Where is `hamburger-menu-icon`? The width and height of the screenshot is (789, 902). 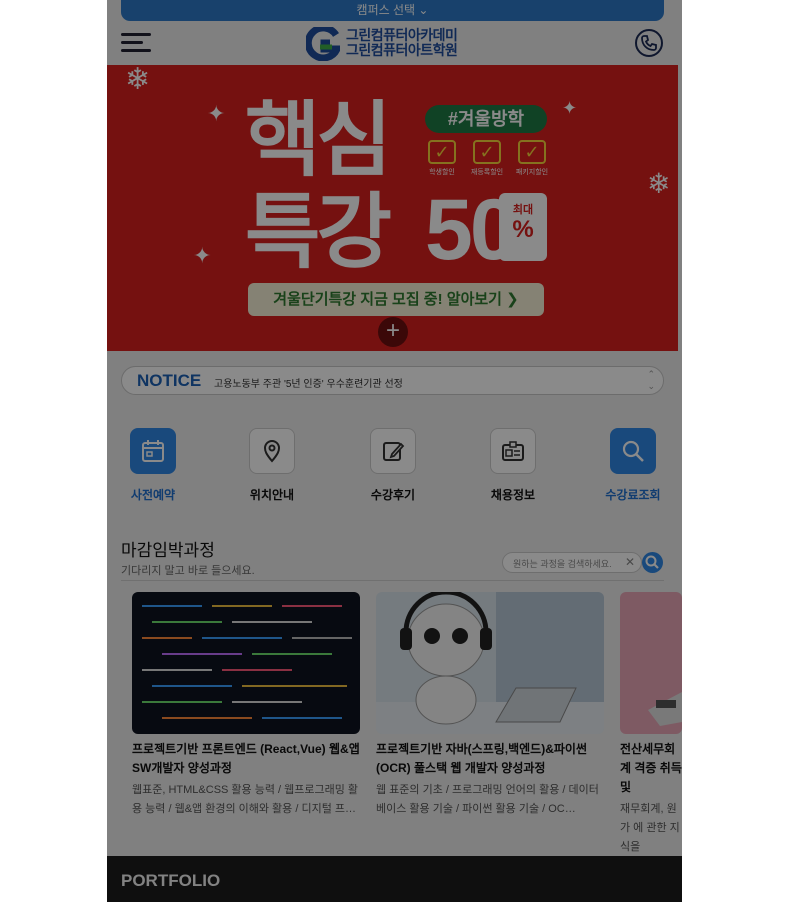
hamburger-menu-icon is located at coordinates (136, 44).